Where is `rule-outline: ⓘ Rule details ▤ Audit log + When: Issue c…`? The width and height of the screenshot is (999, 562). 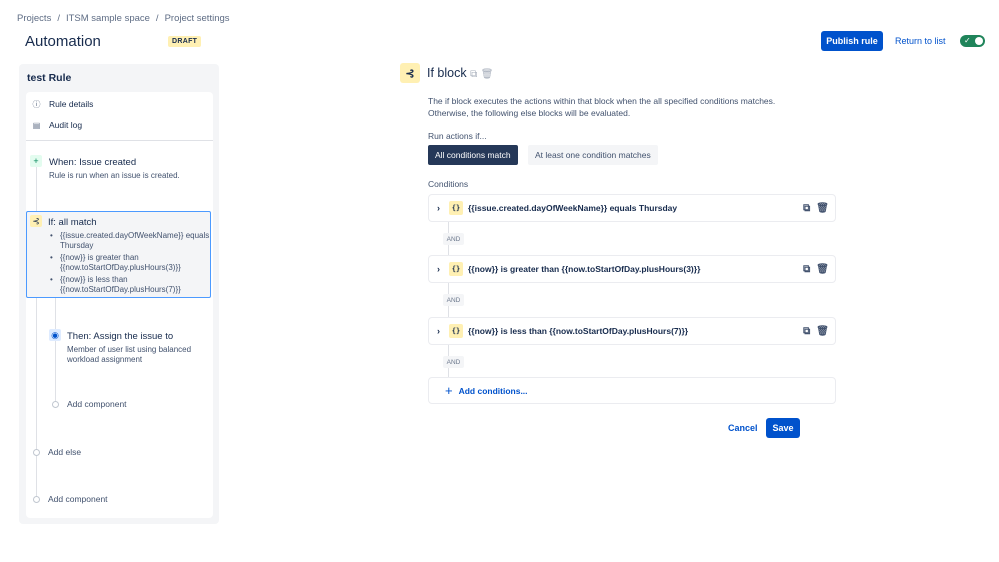 rule-outline: ⓘ Rule details ▤ Audit log + When: Issue c… is located at coordinates (119, 305).